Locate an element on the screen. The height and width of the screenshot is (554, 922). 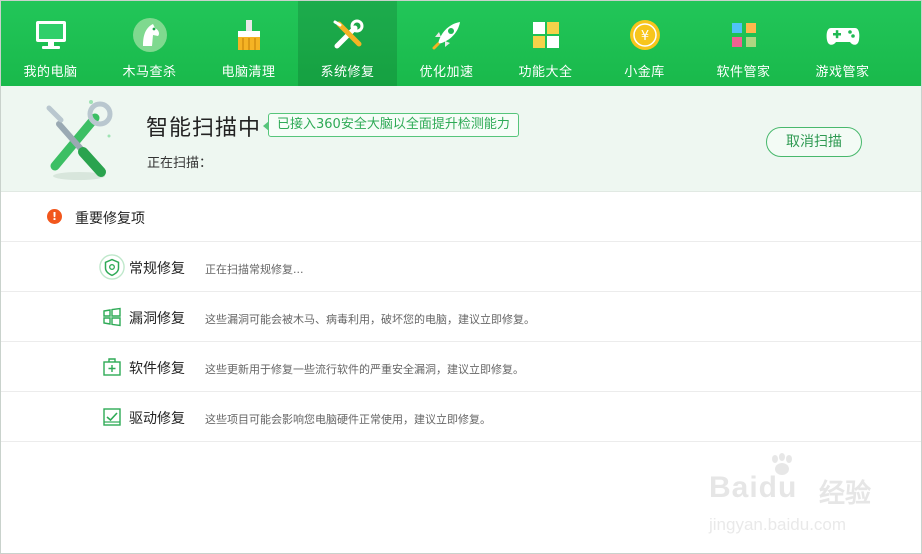
nav-item-features: 功能大全 is located at coordinates (545, 43).